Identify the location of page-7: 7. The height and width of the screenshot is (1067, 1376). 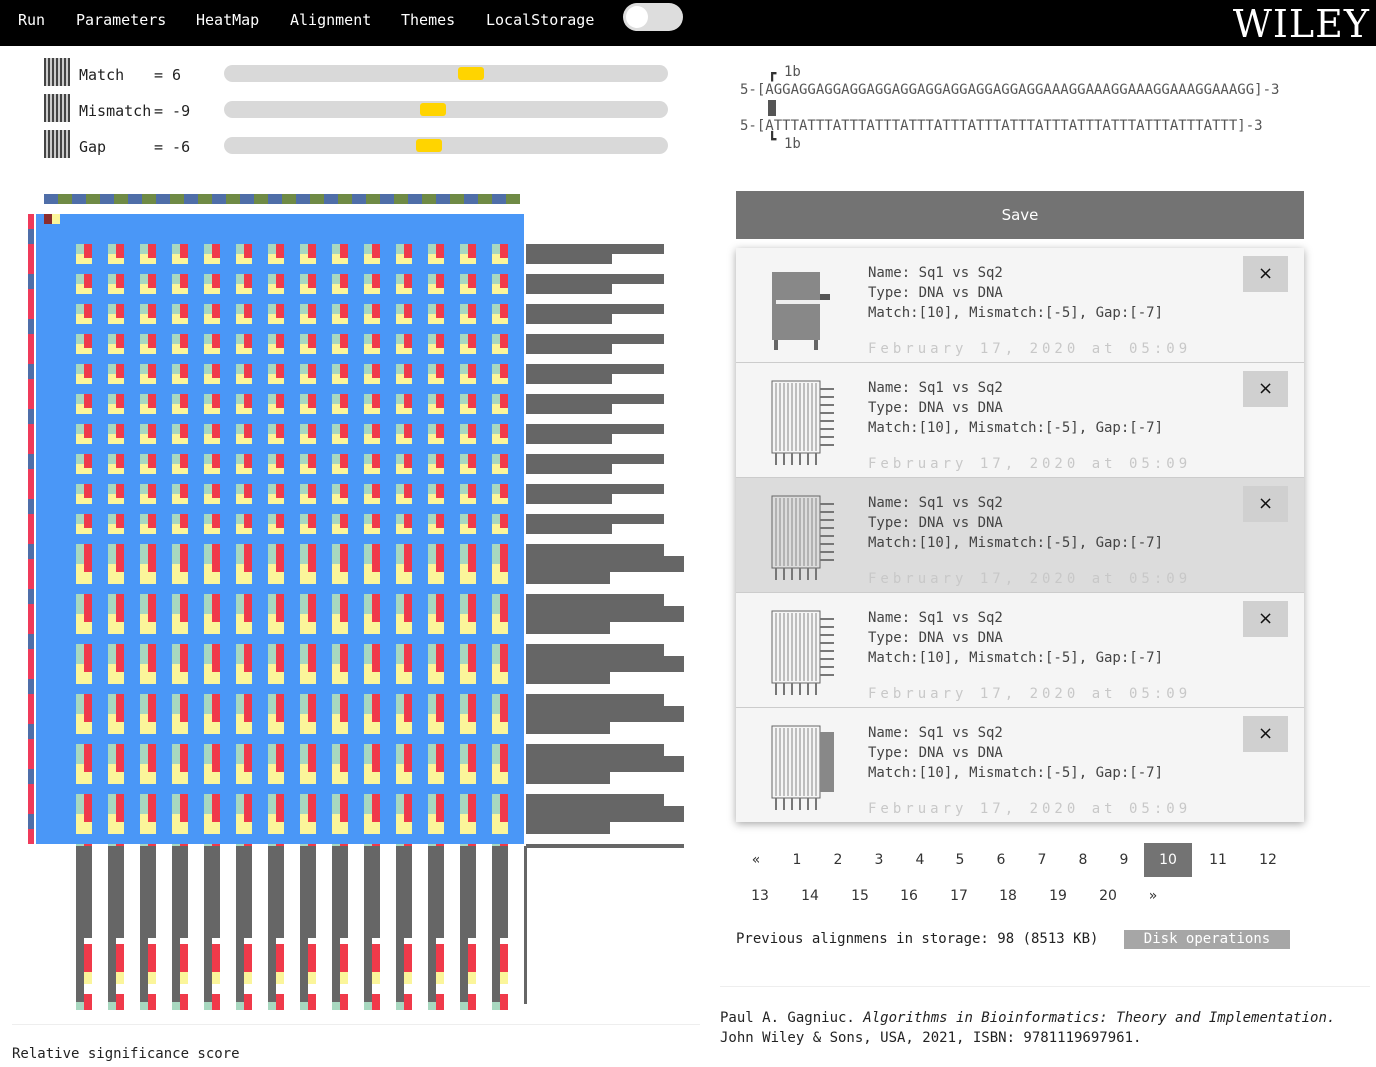
(1042, 860).